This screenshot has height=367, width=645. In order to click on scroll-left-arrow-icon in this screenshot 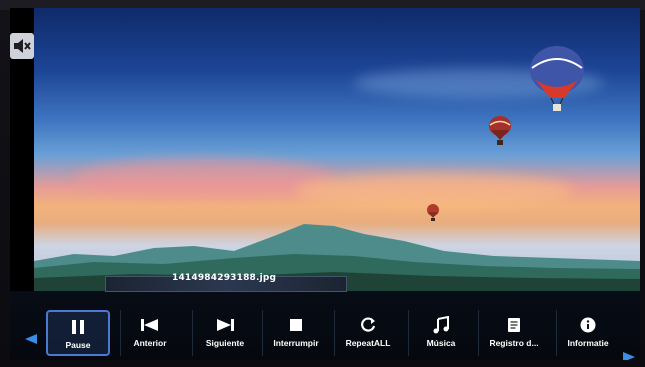, I will do `click(31, 339)`.